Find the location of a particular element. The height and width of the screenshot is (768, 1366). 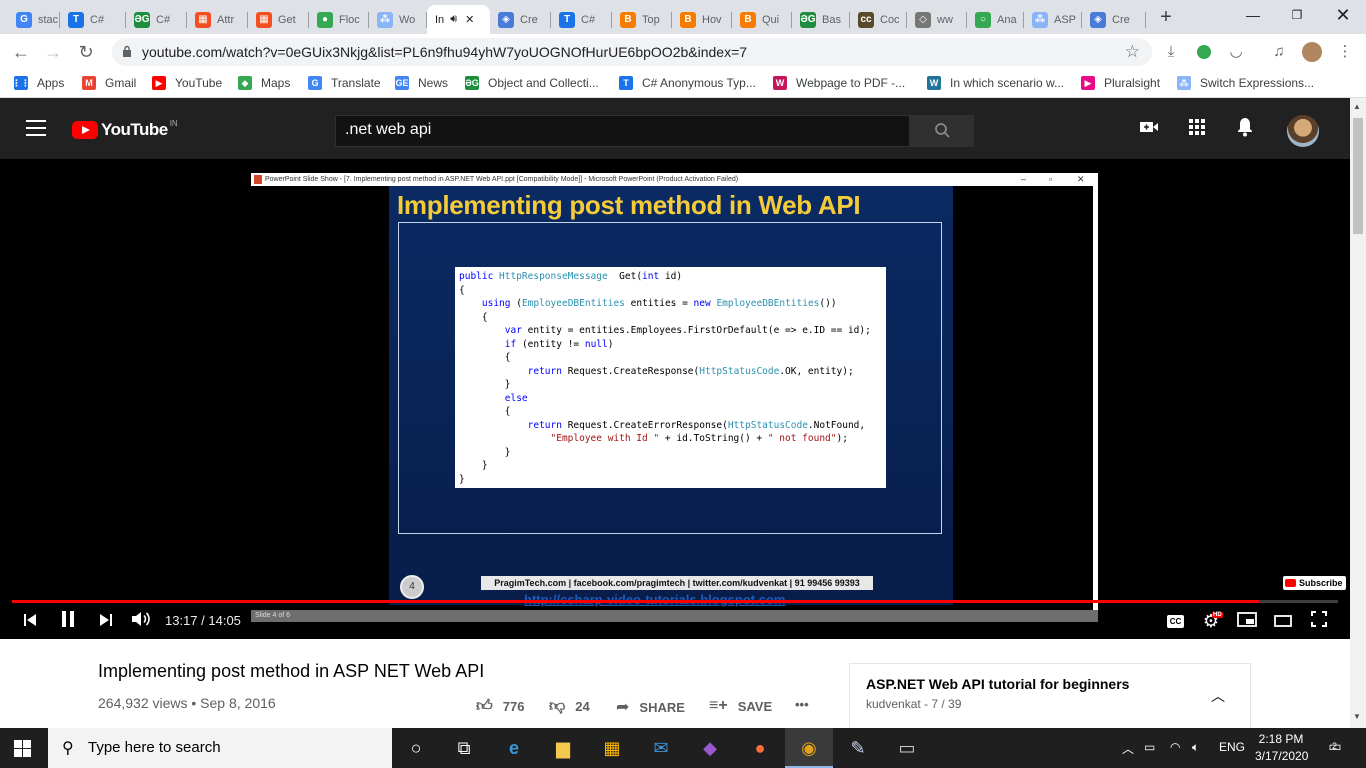

browser-tab: B Hov is located at coordinates (702, 19).